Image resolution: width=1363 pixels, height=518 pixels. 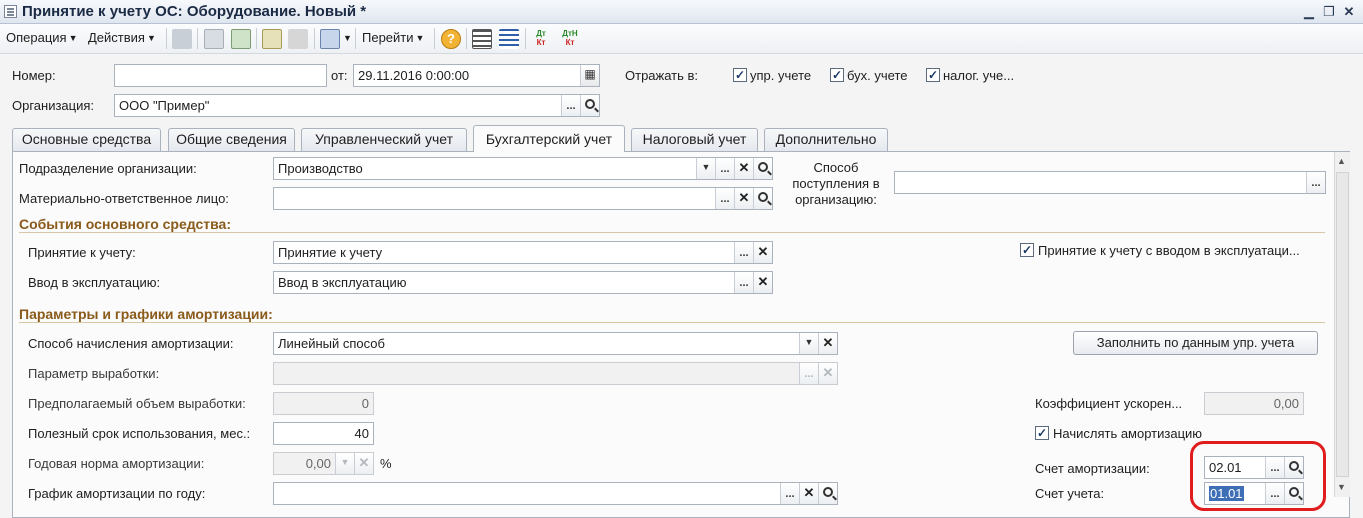 I want to click on division-label: Подразделение организации:, so click(x=108, y=168).